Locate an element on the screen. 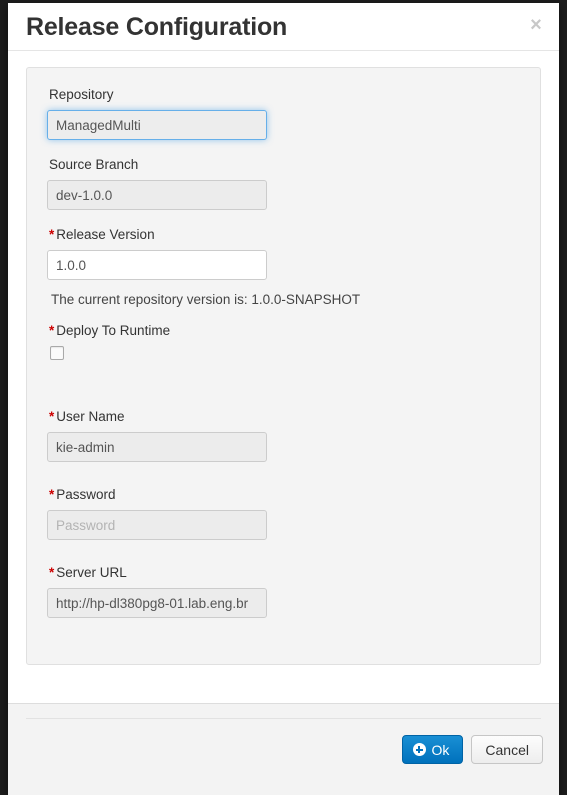  source-branch-label: Source Branch is located at coordinates (94, 164).